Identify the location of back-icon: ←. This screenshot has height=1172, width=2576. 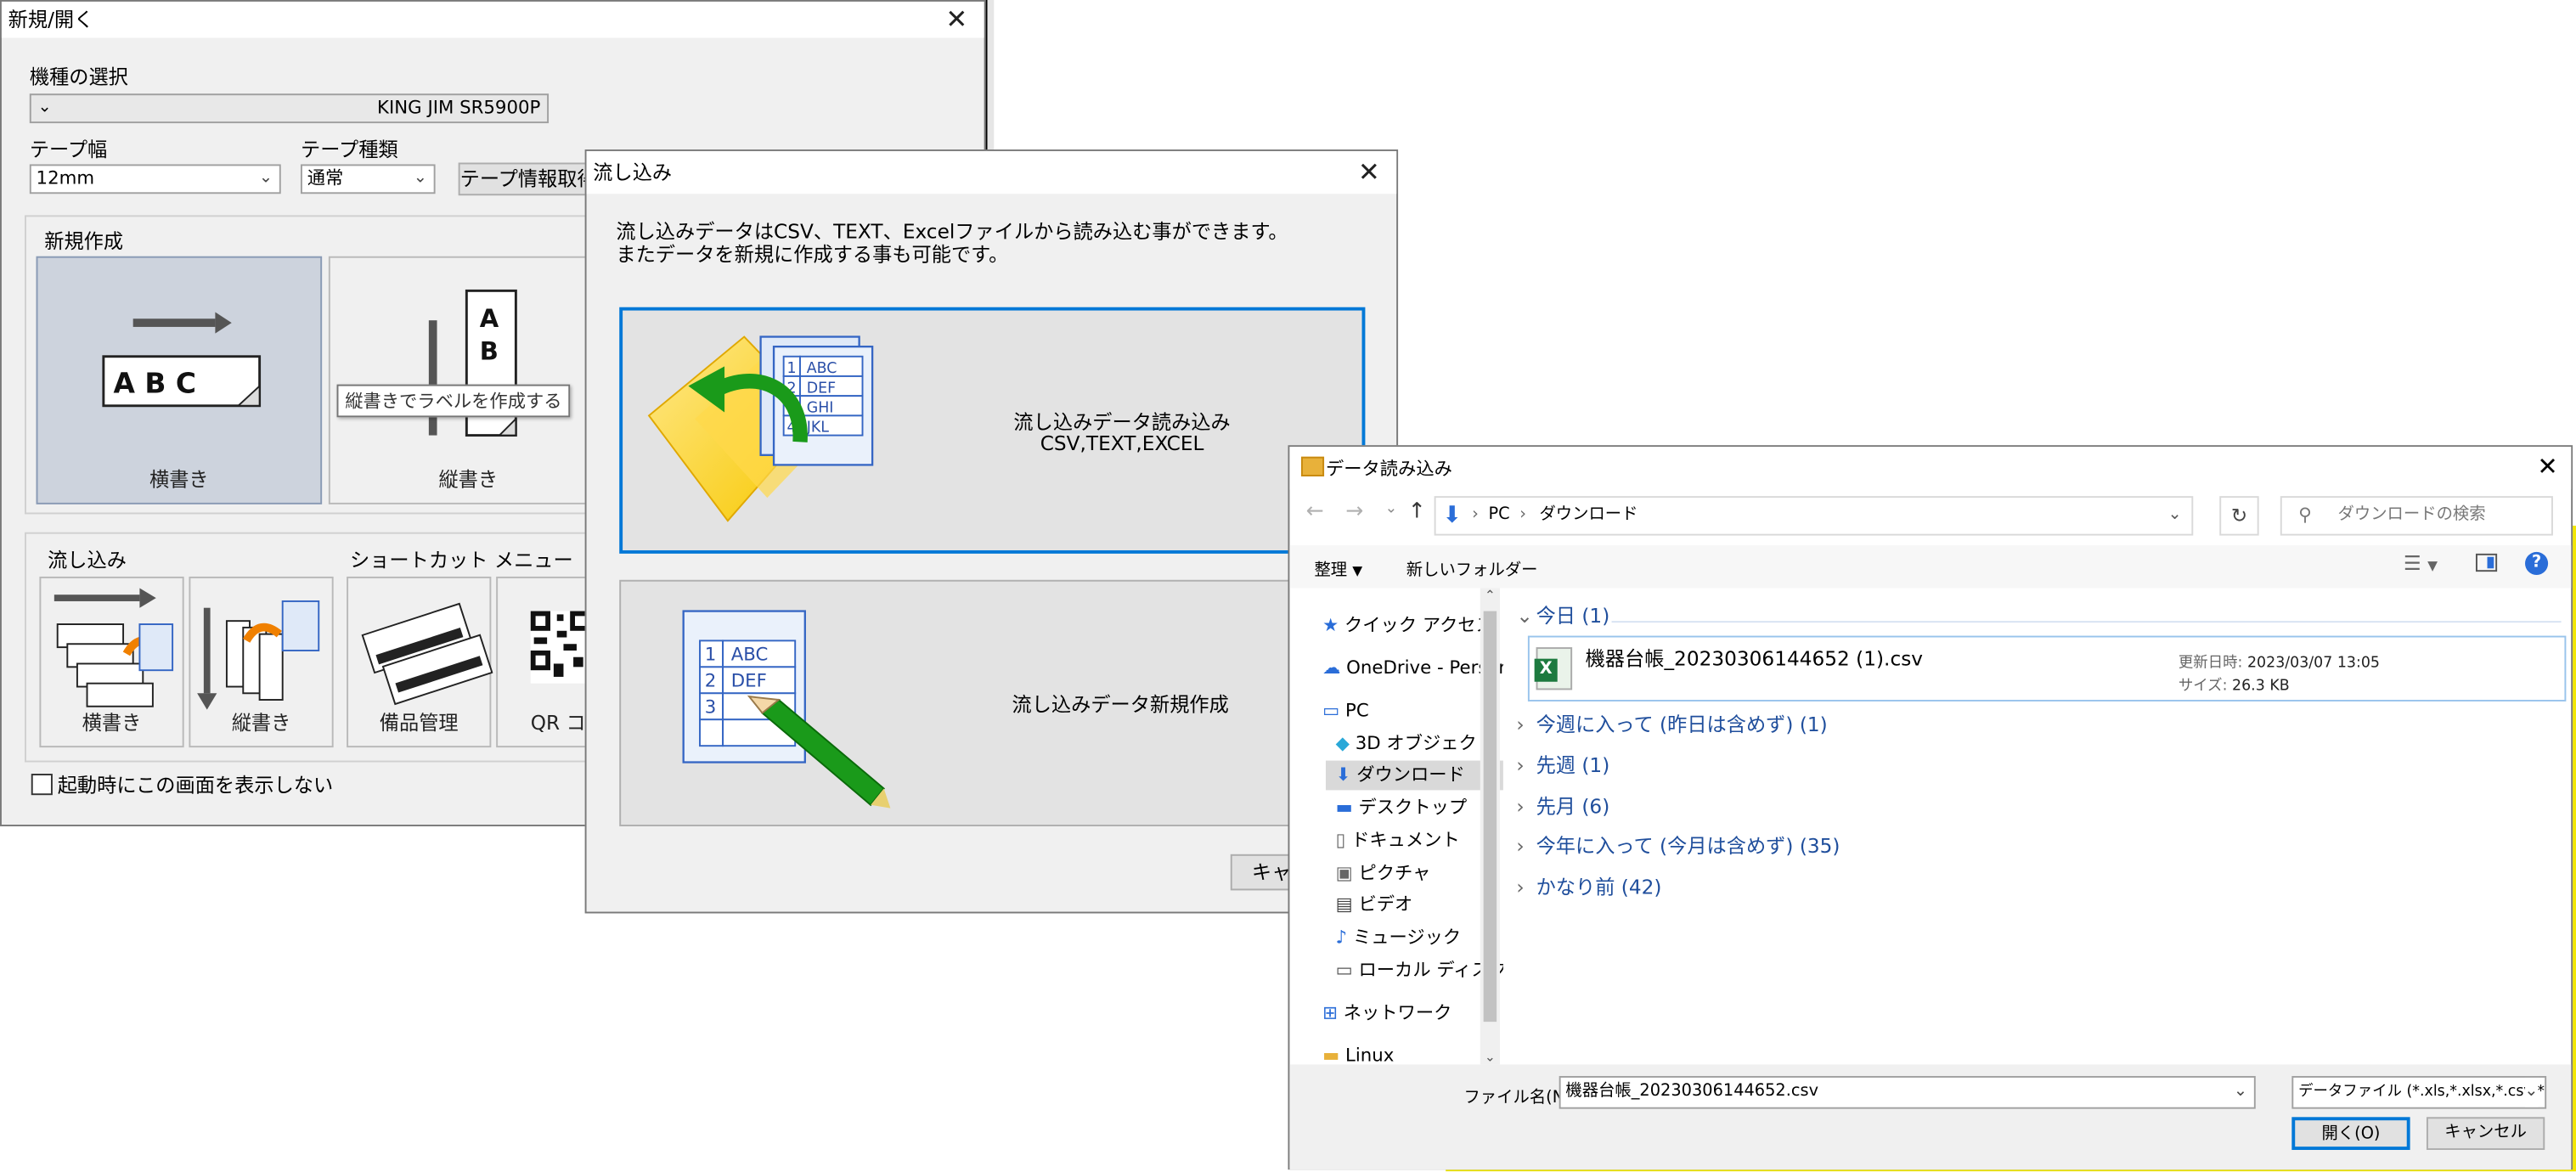
(1315, 511).